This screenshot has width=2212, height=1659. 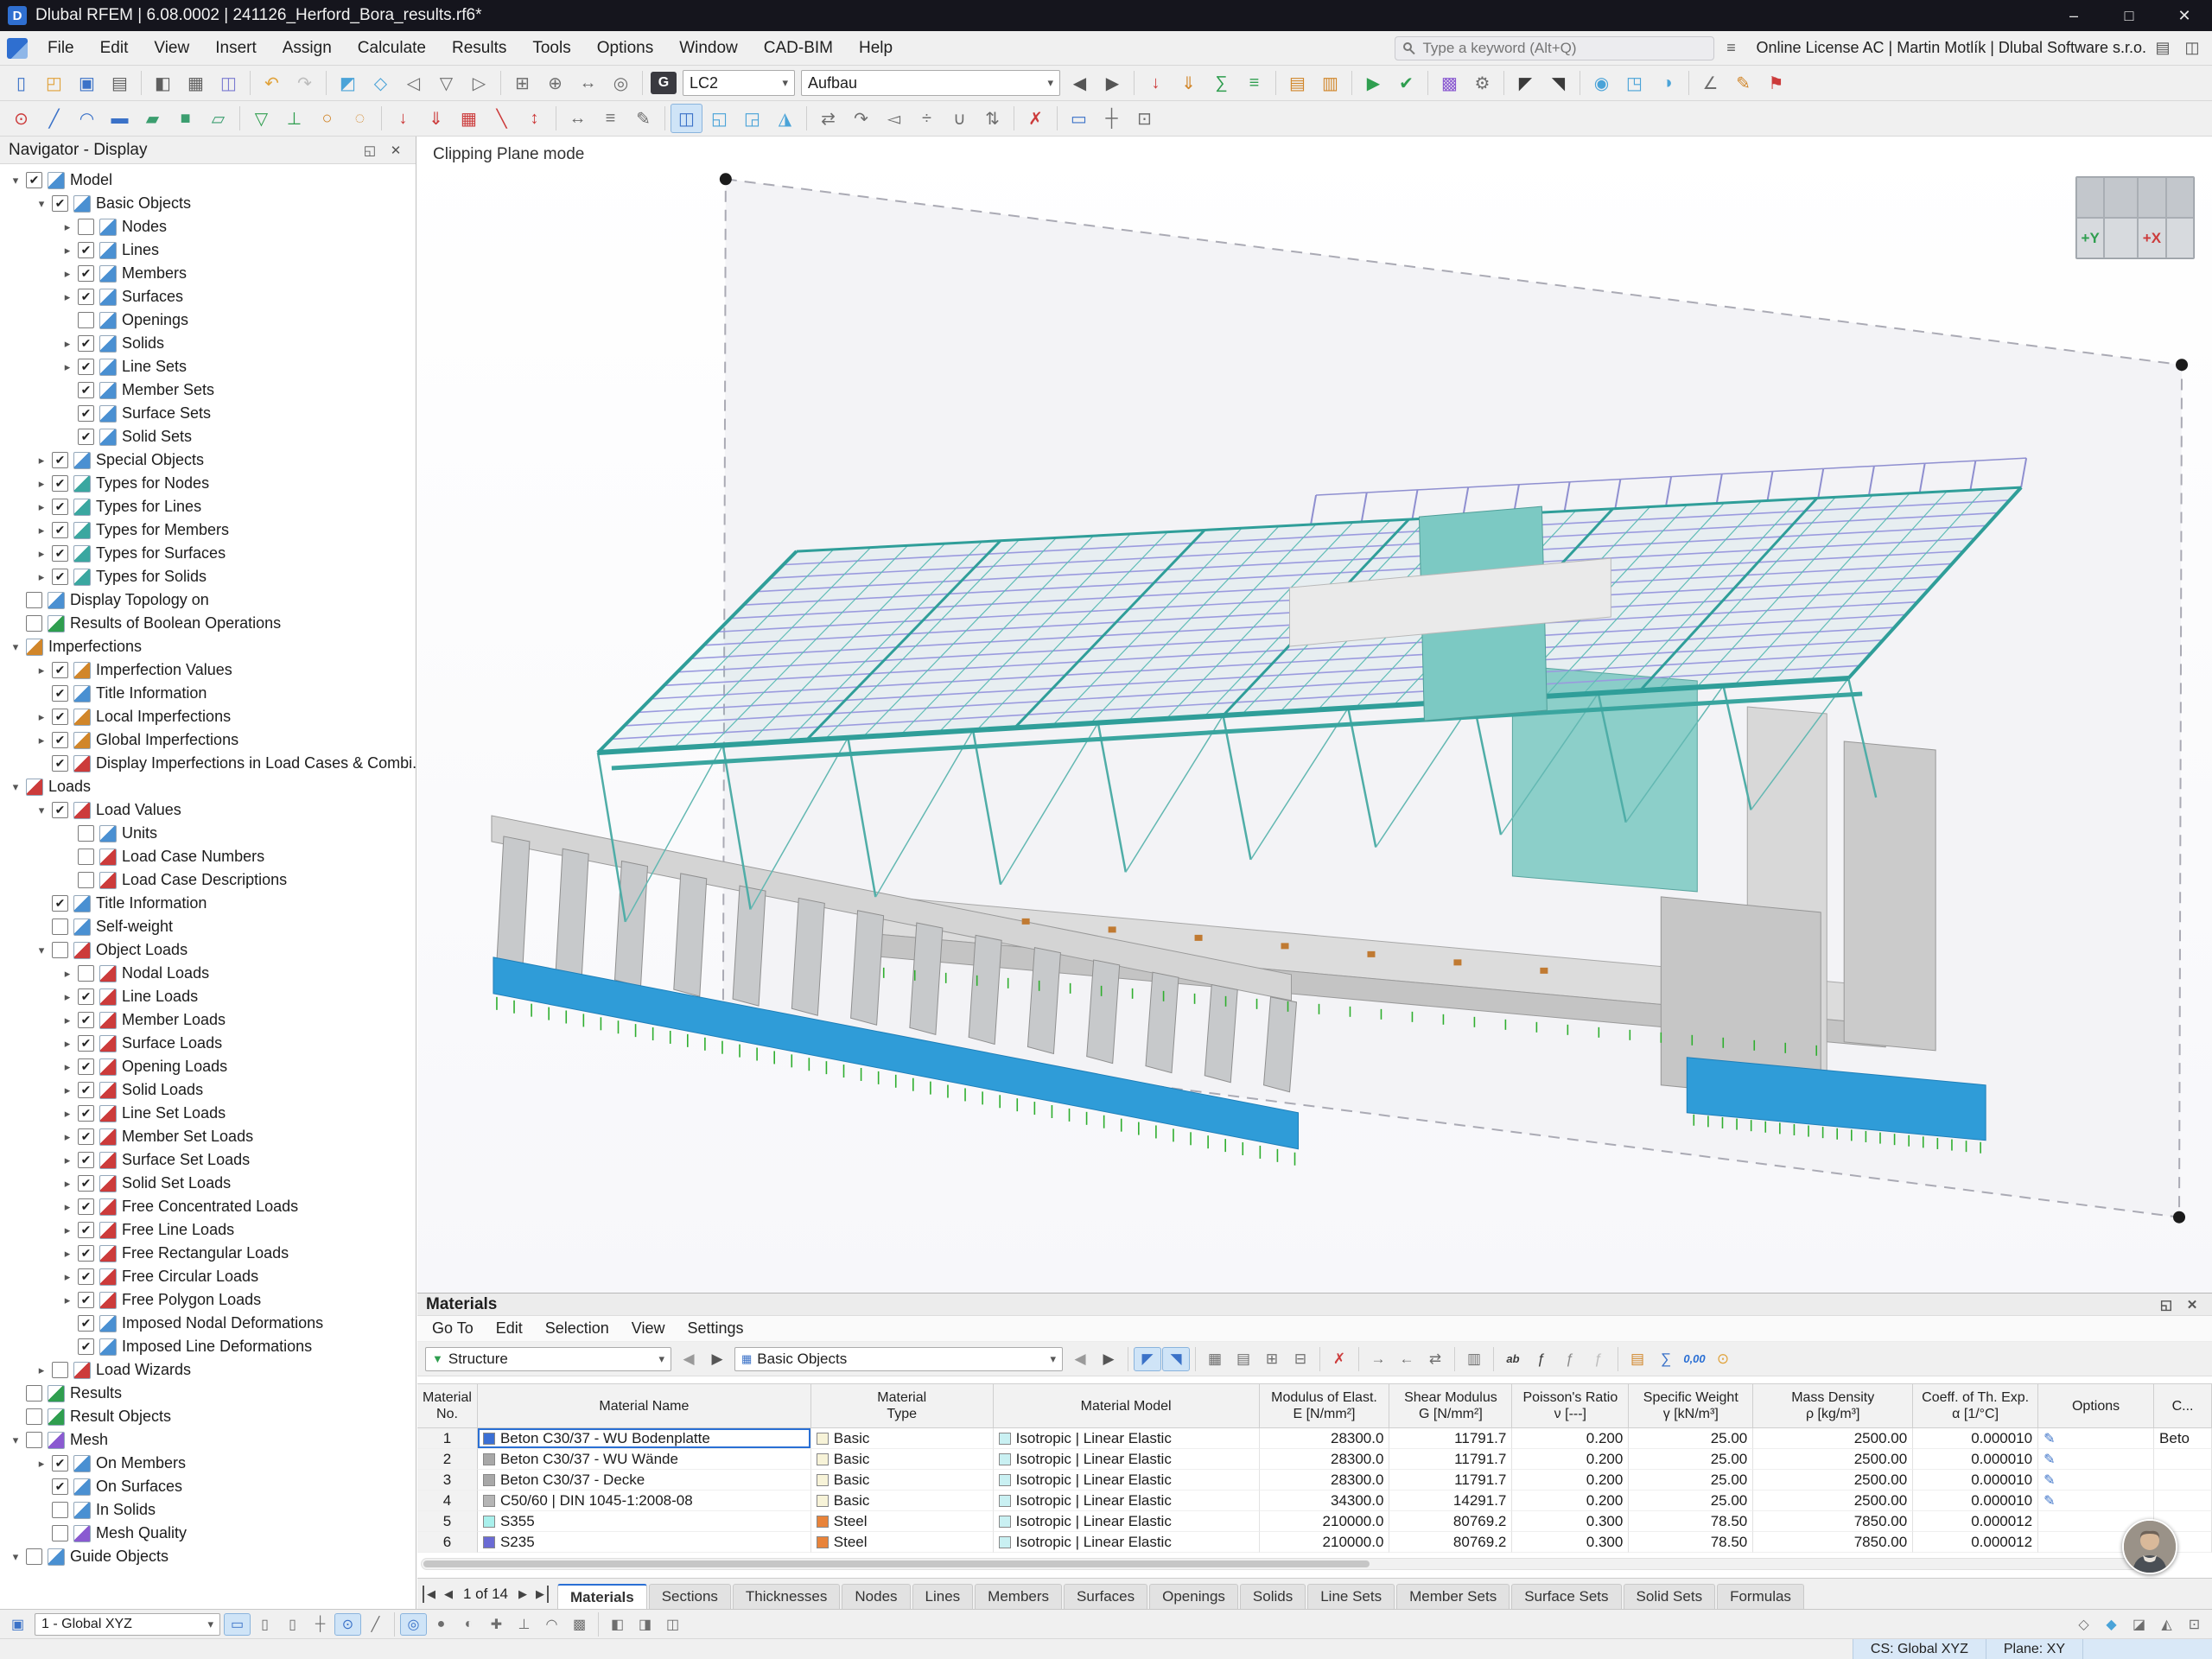 I want to click on checkbox-imperfection-values: ✔, so click(x=60, y=670).